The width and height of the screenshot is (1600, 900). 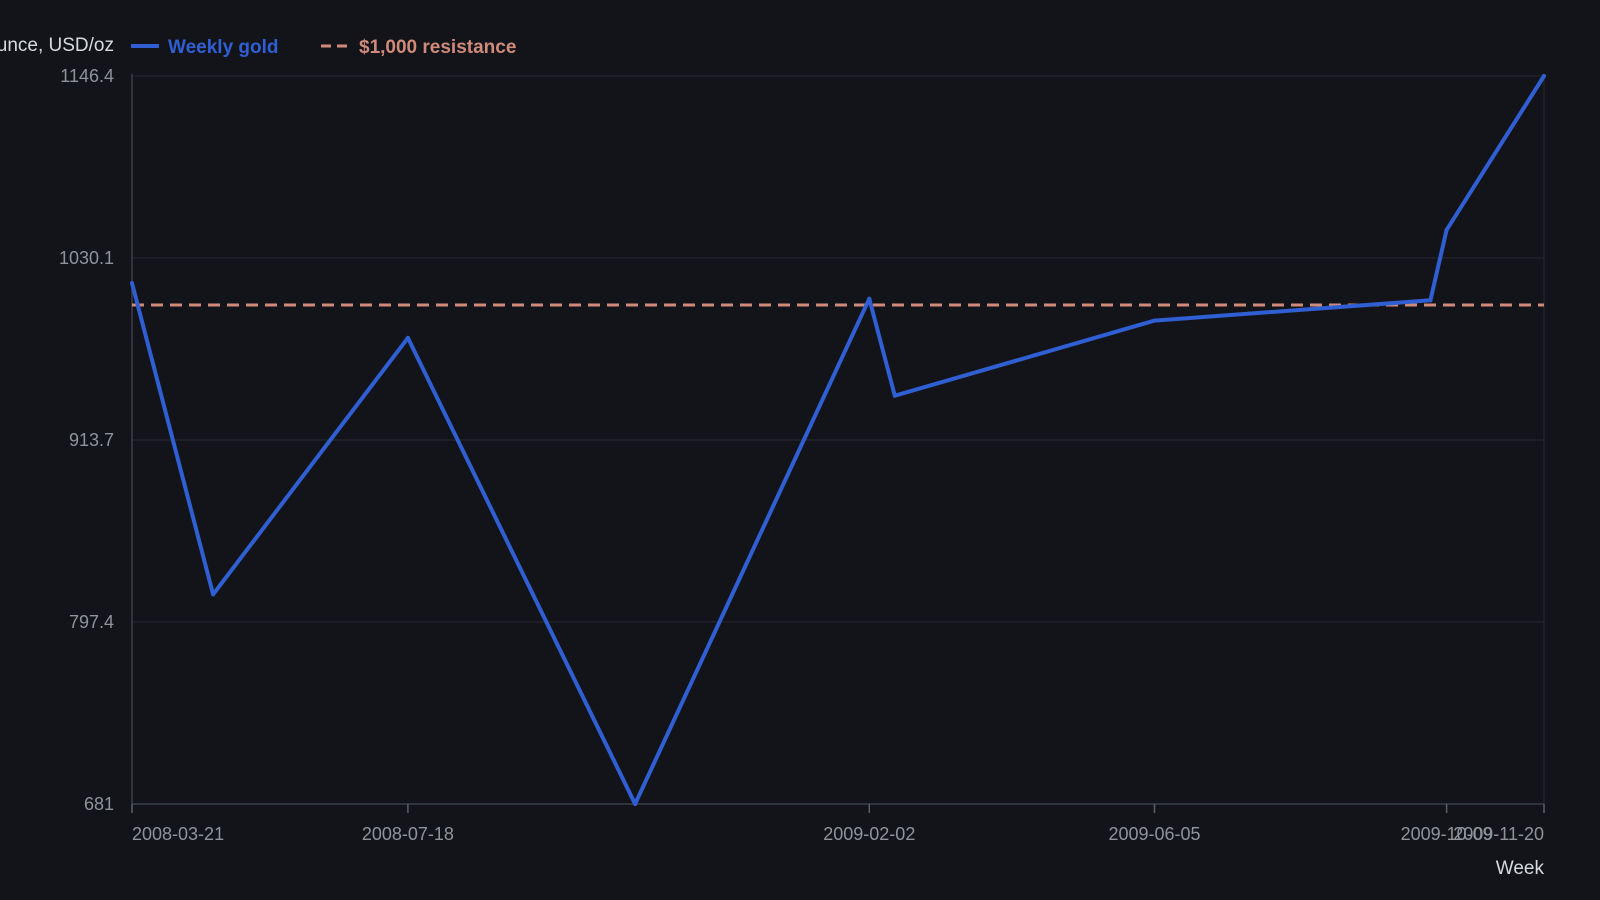 I want to click on y-tick-label: 681, so click(x=99, y=804).